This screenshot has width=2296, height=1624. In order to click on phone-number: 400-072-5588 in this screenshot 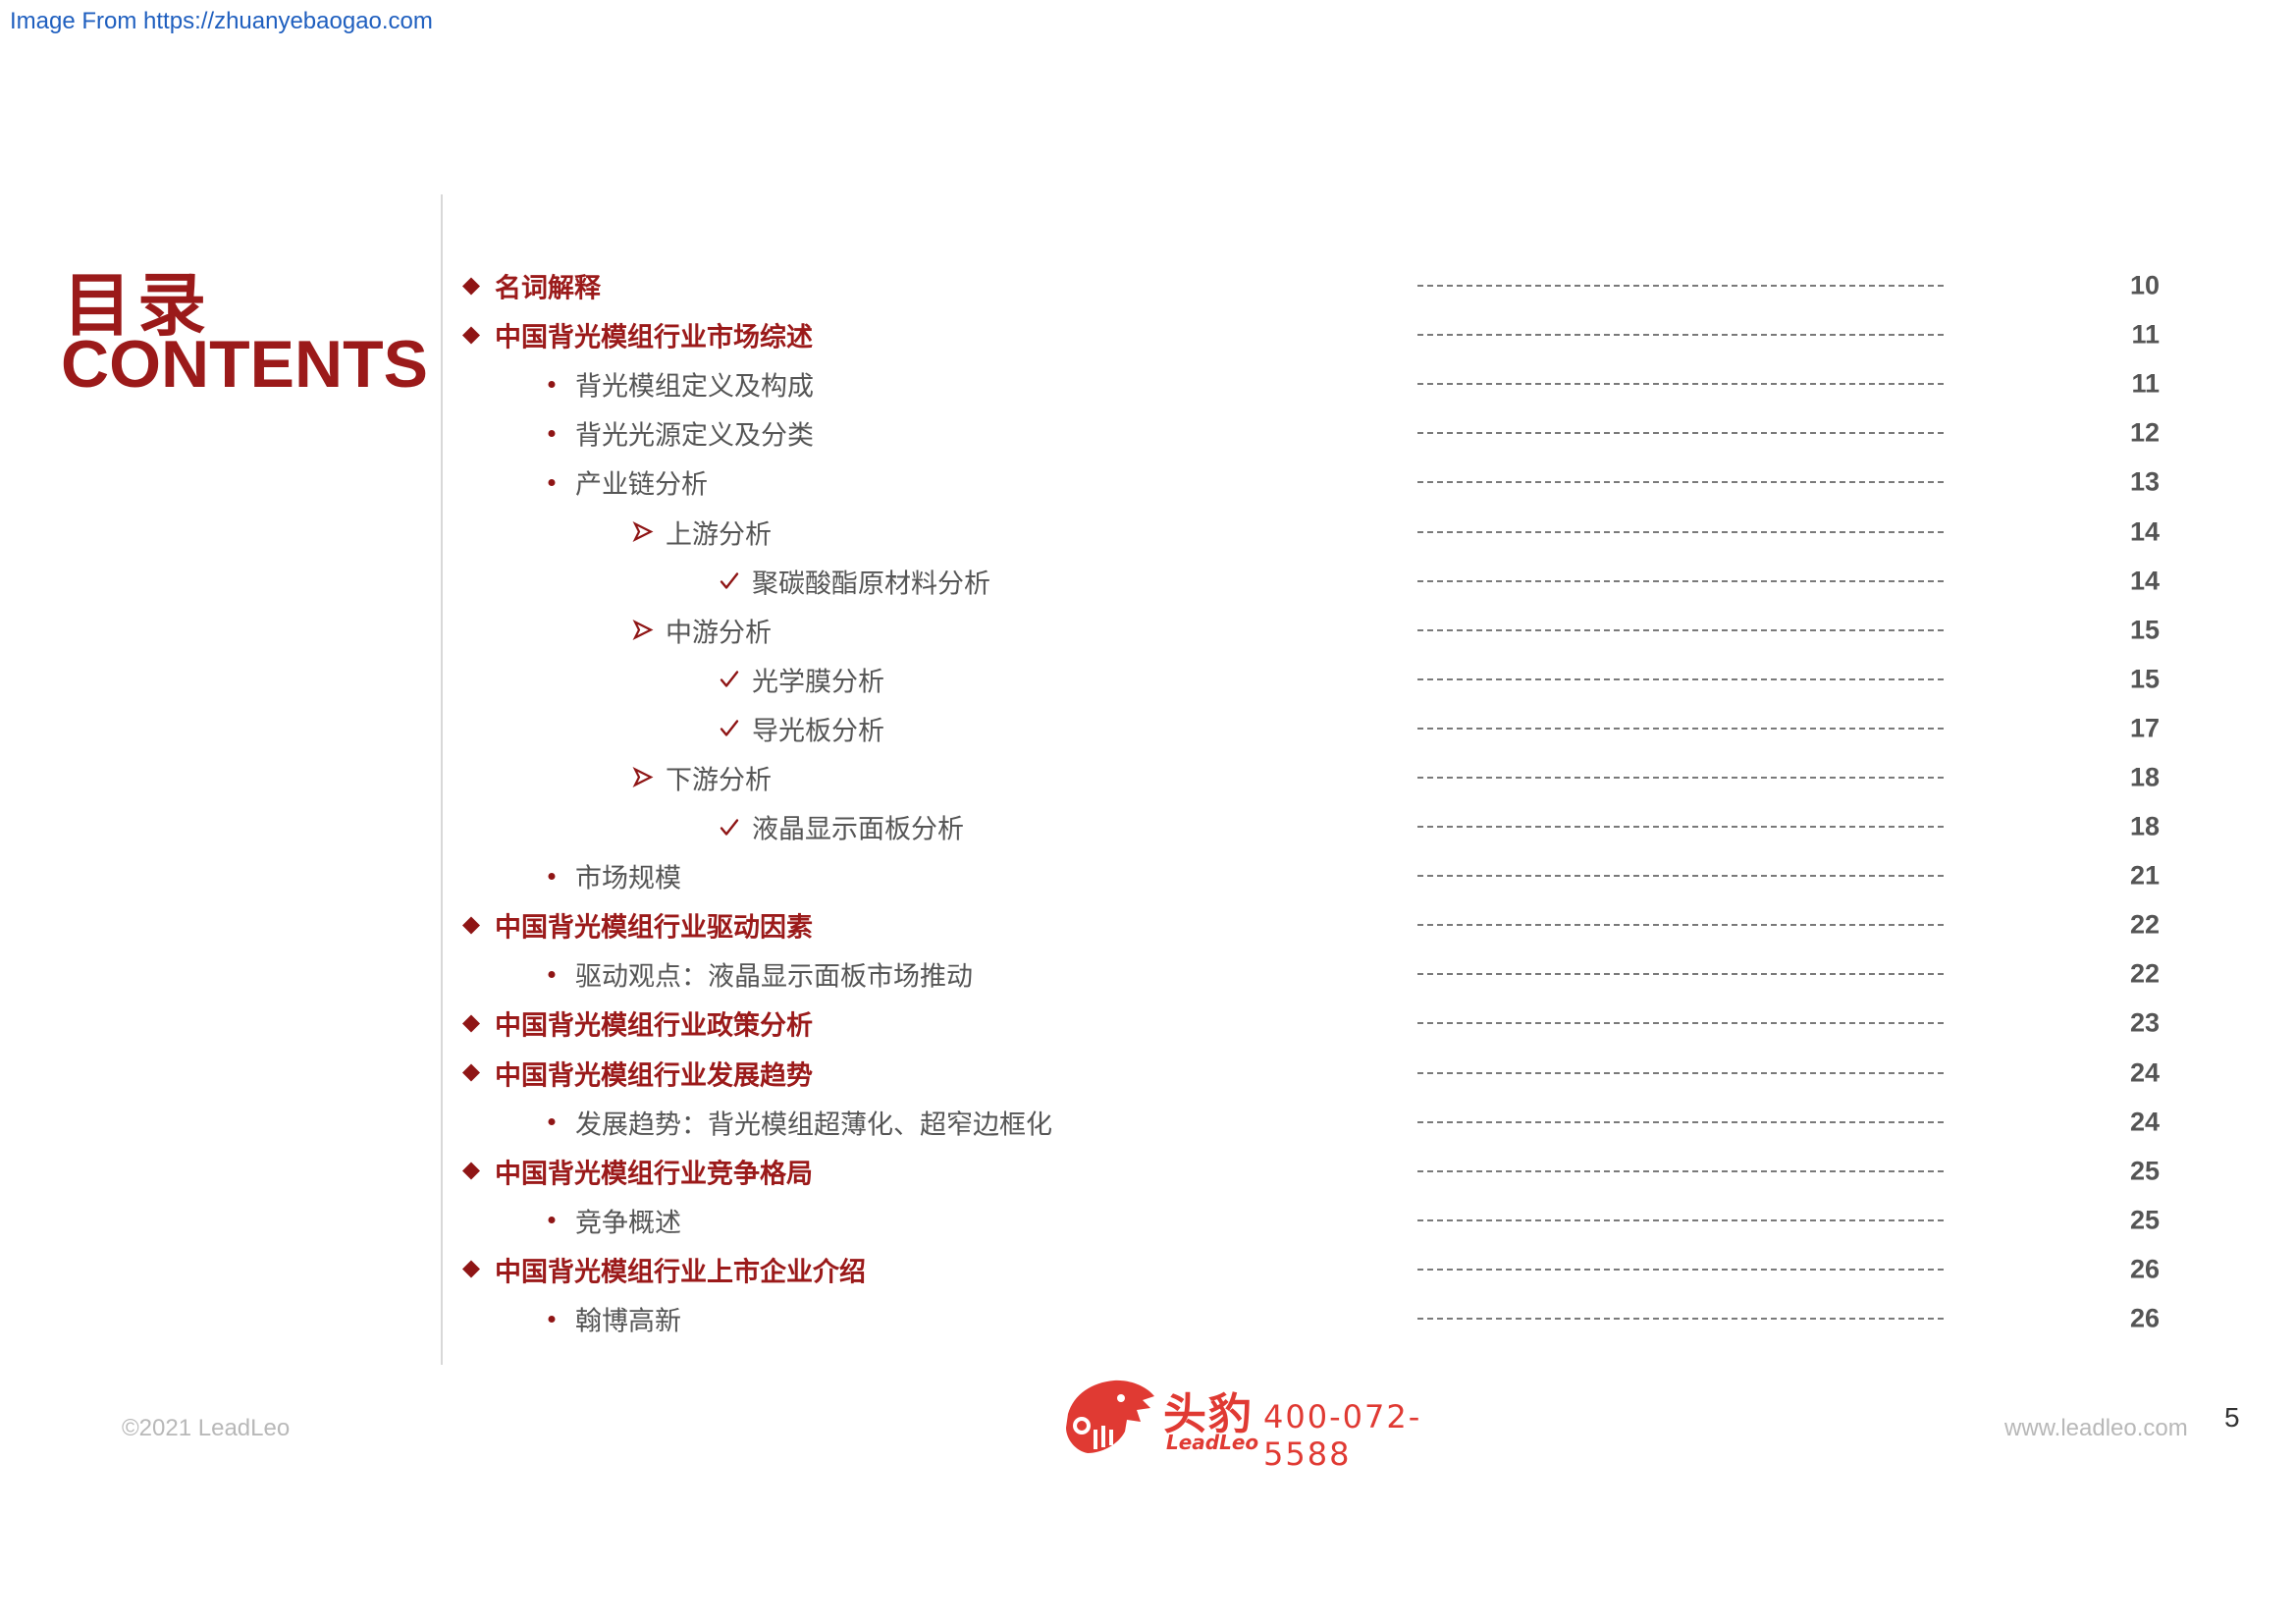, I will do `click(1342, 1435)`.